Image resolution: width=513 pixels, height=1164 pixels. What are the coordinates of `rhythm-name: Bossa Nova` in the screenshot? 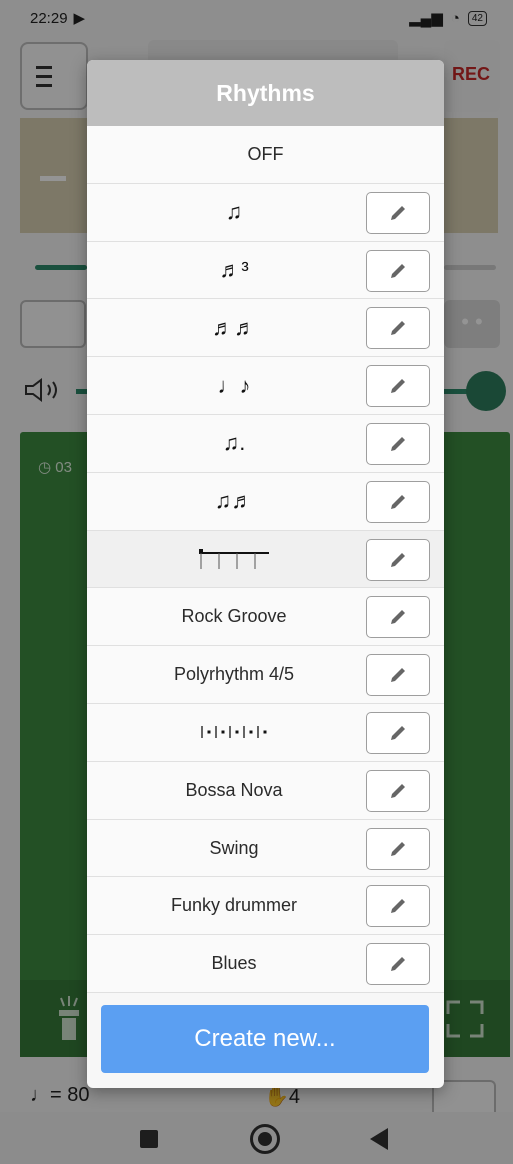 It's located at (234, 789).